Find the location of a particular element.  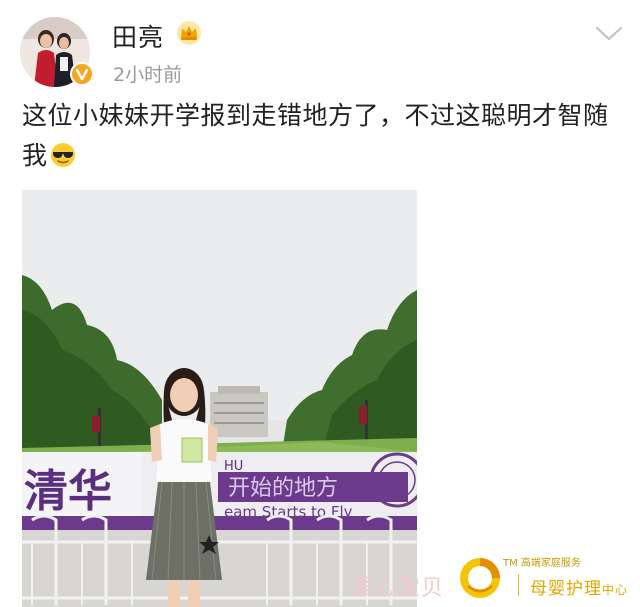

watermark-divider is located at coordinates (518, 585).